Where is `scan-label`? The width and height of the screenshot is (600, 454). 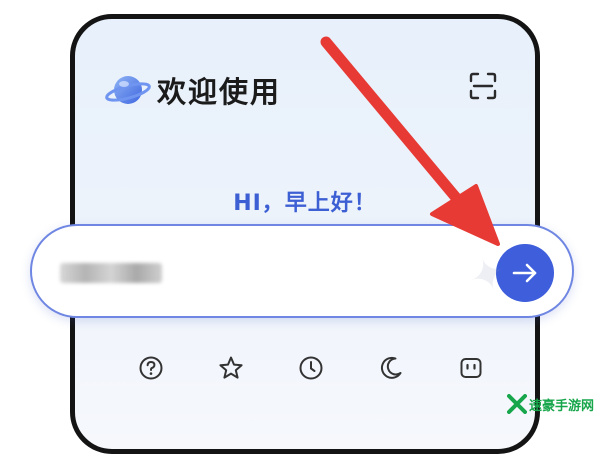
scan-label is located at coordinates (483, 111).